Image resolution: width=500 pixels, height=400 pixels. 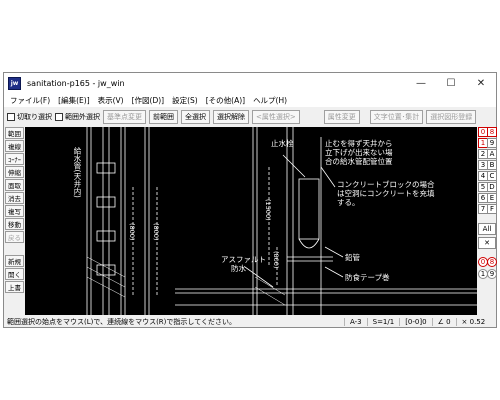 What do you see at coordinates (492, 165) in the screenshot?
I see `layer-b: B` at bounding box center [492, 165].